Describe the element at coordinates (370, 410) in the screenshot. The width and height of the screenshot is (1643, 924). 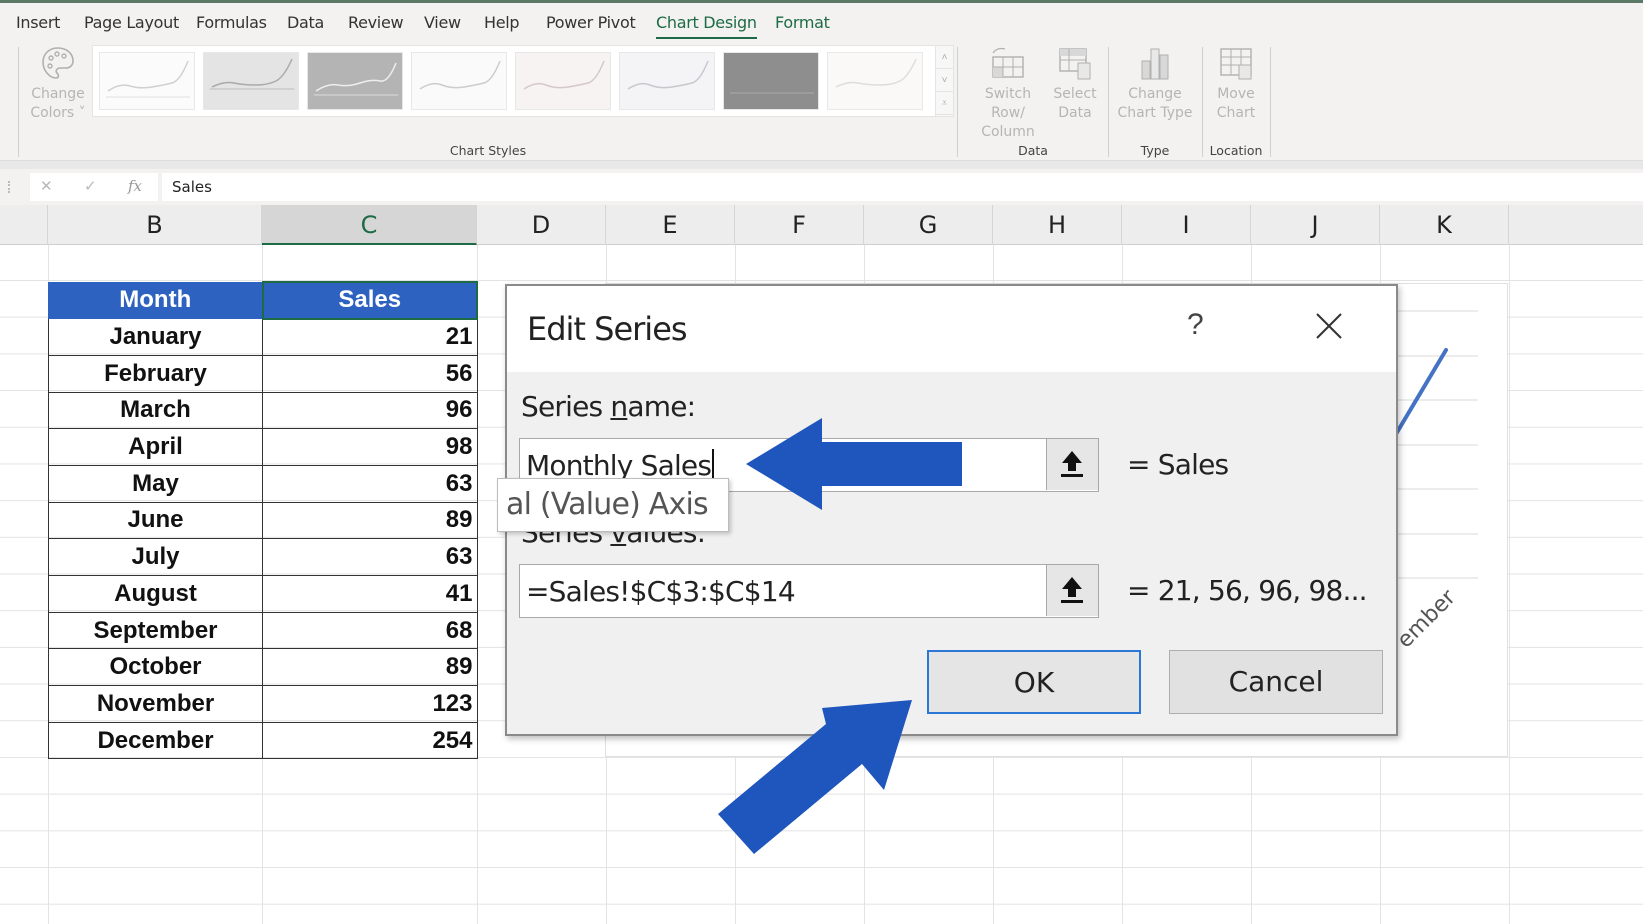
I see `sales-cell: 96` at that location.